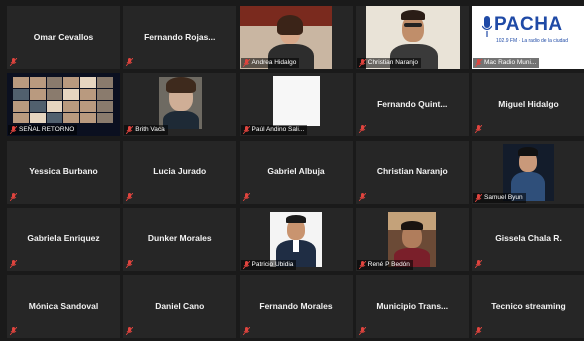  I want to click on participant-tile: Miguel Hidalgo, so click(528, 105).